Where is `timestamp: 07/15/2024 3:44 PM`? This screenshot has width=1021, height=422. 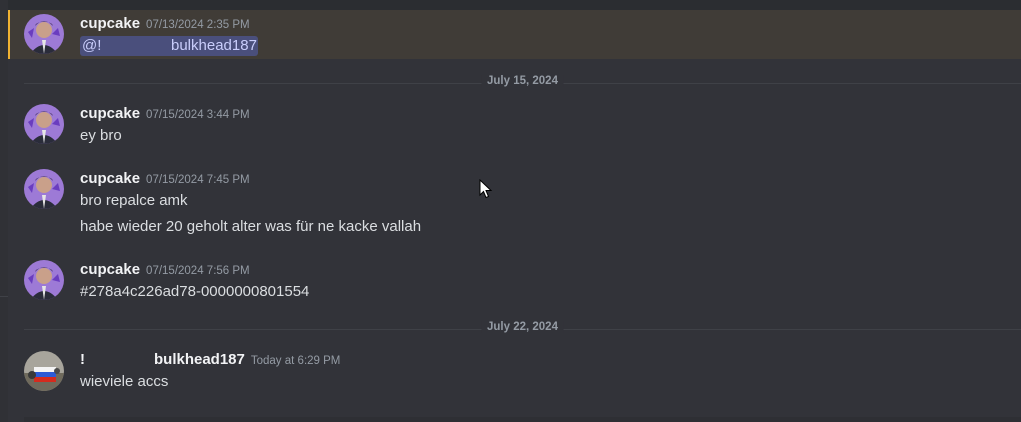 timestamp: 07/15/2024 3:44 PM is located at coordinates (198, 115).